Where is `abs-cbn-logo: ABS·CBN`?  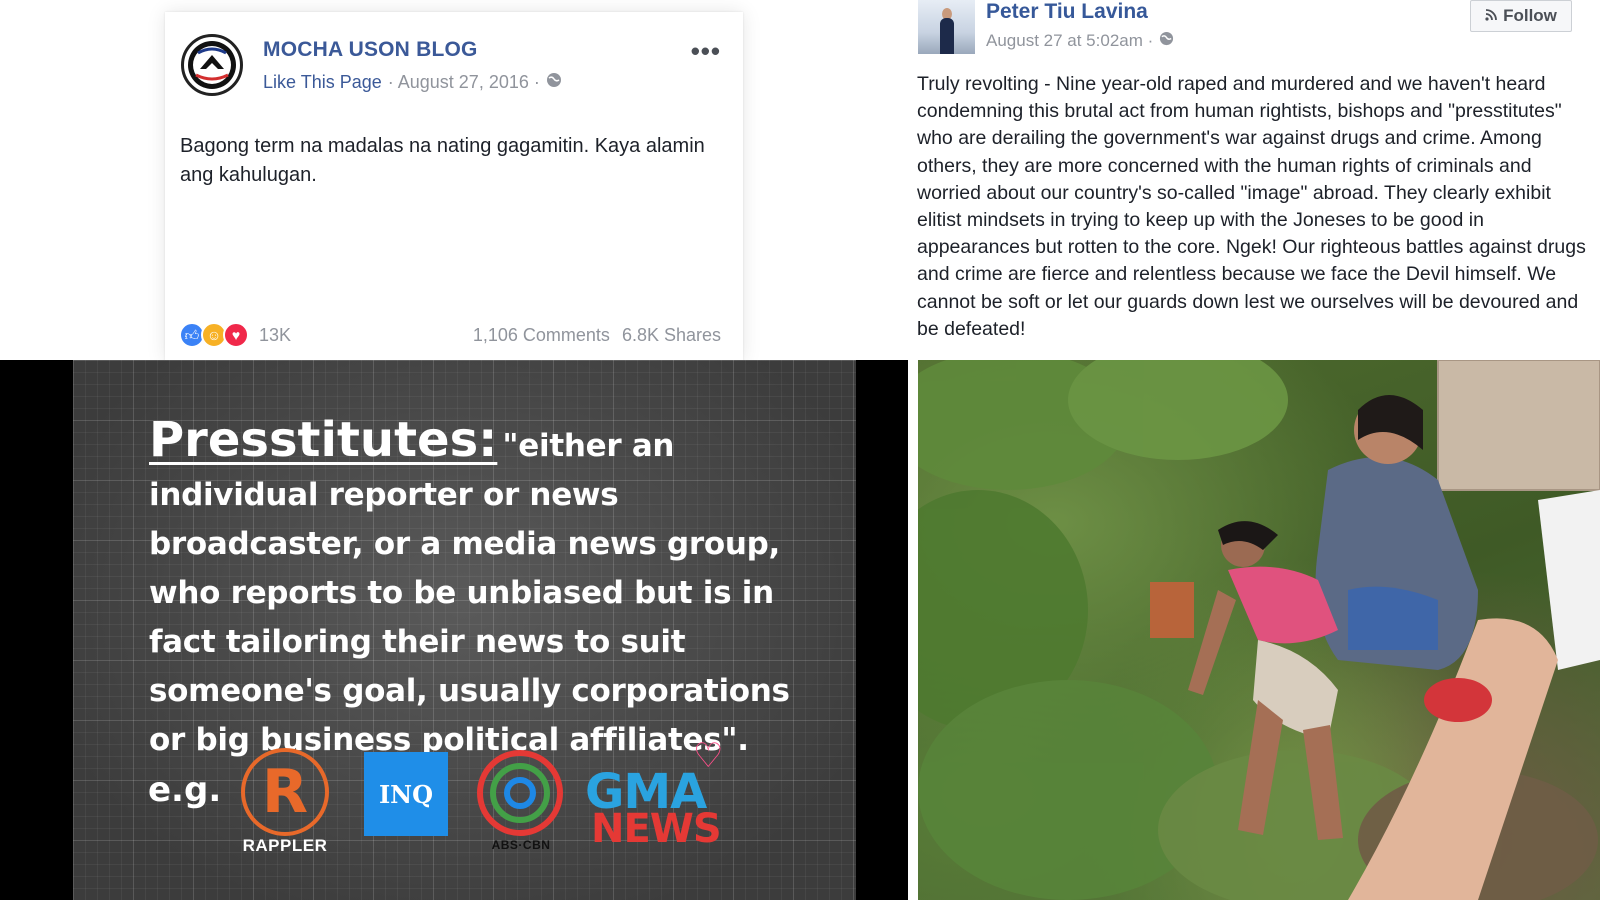 abs-cbn-logo: ABS·CBN is located at coordinates (521, 804).